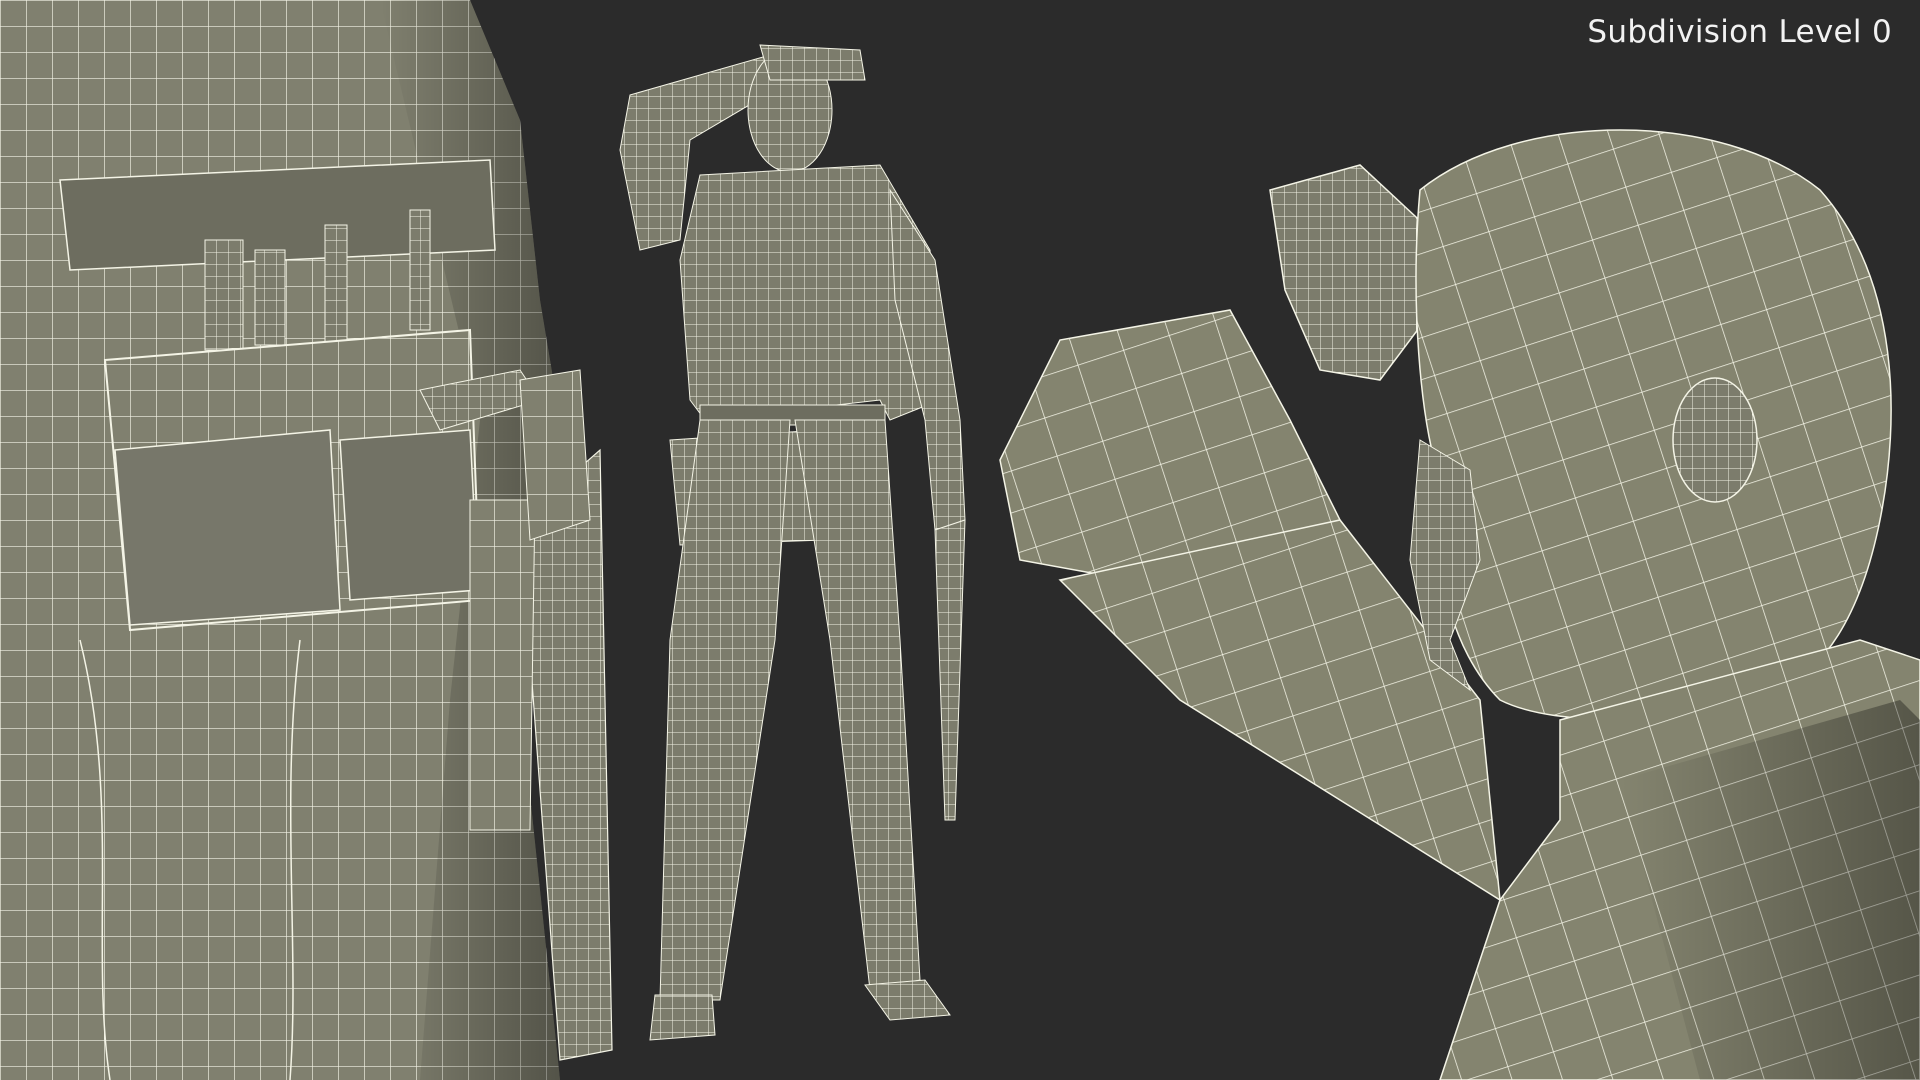  Describe the element at coordinates (812, 62) in the screenshot. I see `shading-hand` at that location.